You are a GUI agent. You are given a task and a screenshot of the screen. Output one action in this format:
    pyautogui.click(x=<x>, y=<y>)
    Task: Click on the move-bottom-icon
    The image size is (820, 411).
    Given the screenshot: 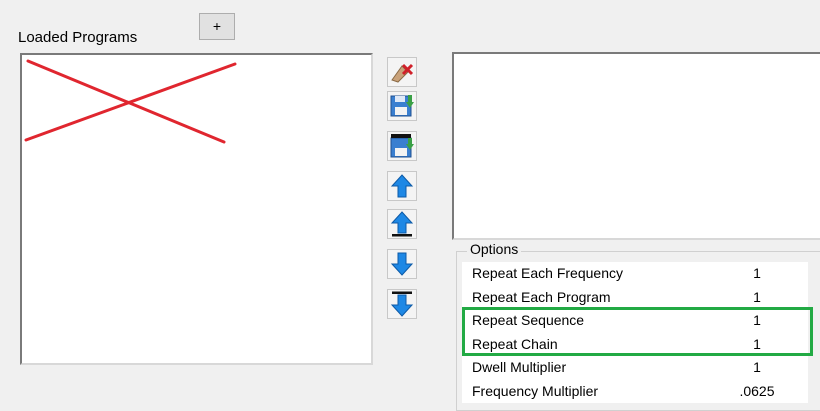 What is the action you would take?
    pyautogui.click(x=402, y=304)
    